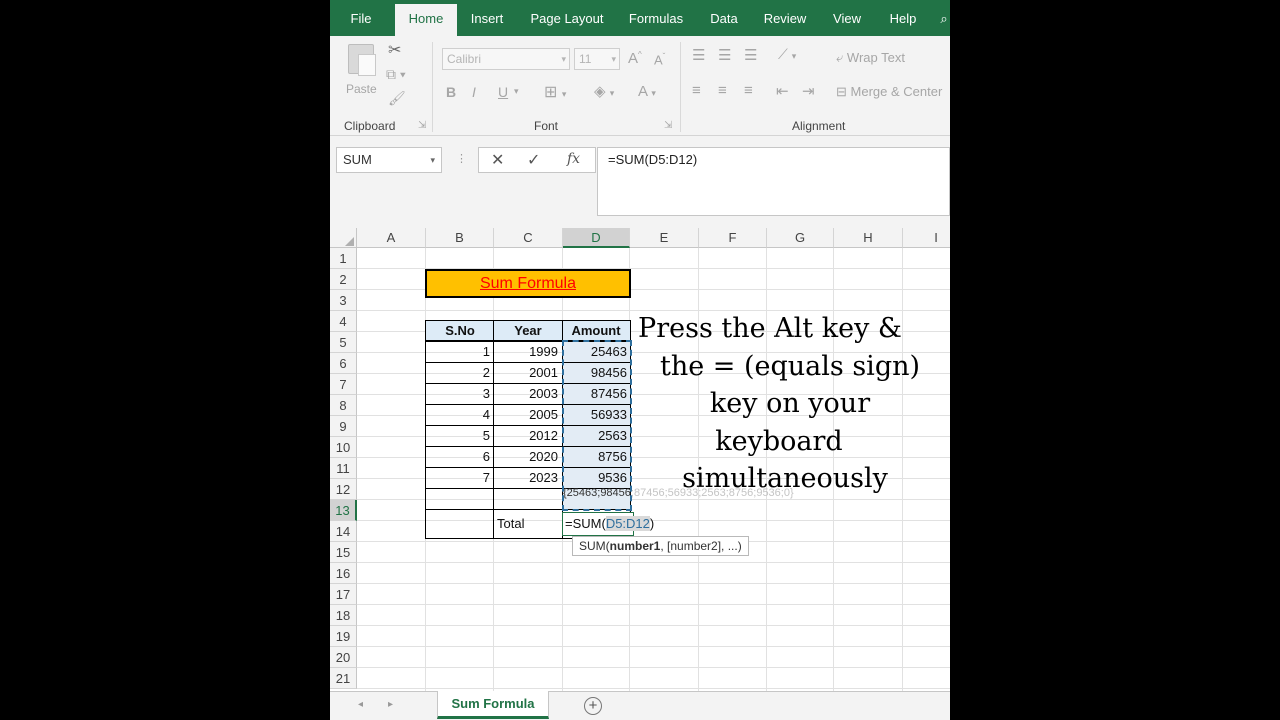  What do you see at coordinates (635, 58) in the screenshot?
I see `grow-font-icon: A^` at bounding box center [635, 58].